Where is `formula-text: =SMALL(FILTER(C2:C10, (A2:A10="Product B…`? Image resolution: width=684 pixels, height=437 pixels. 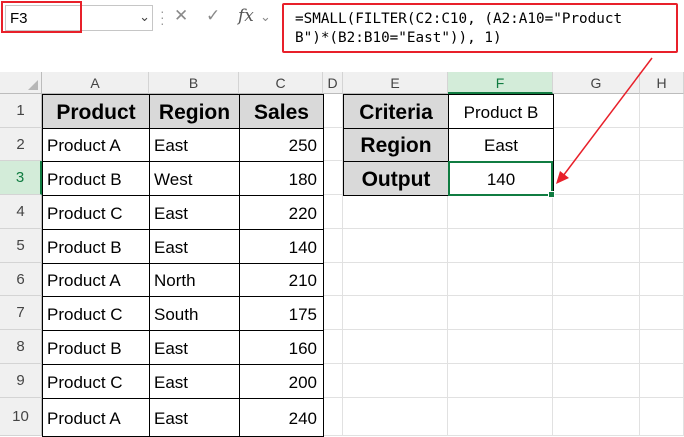 formula-text: =SMALL(FILTER(C2:C10, (A2:A10="Product B… is located at coordinates (487, 29).